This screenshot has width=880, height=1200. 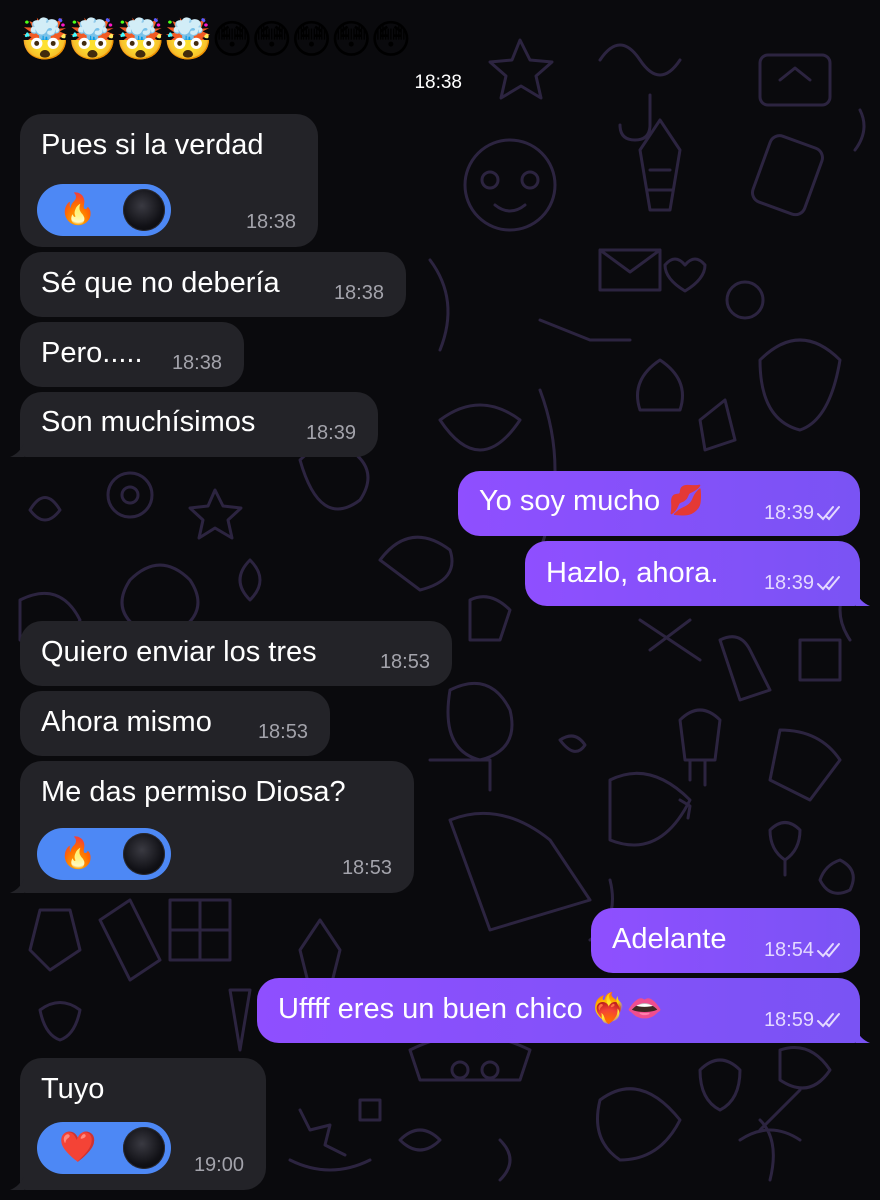 I want to click on message-text: Me das permiso Diosa?, so click(x=193, y=792).